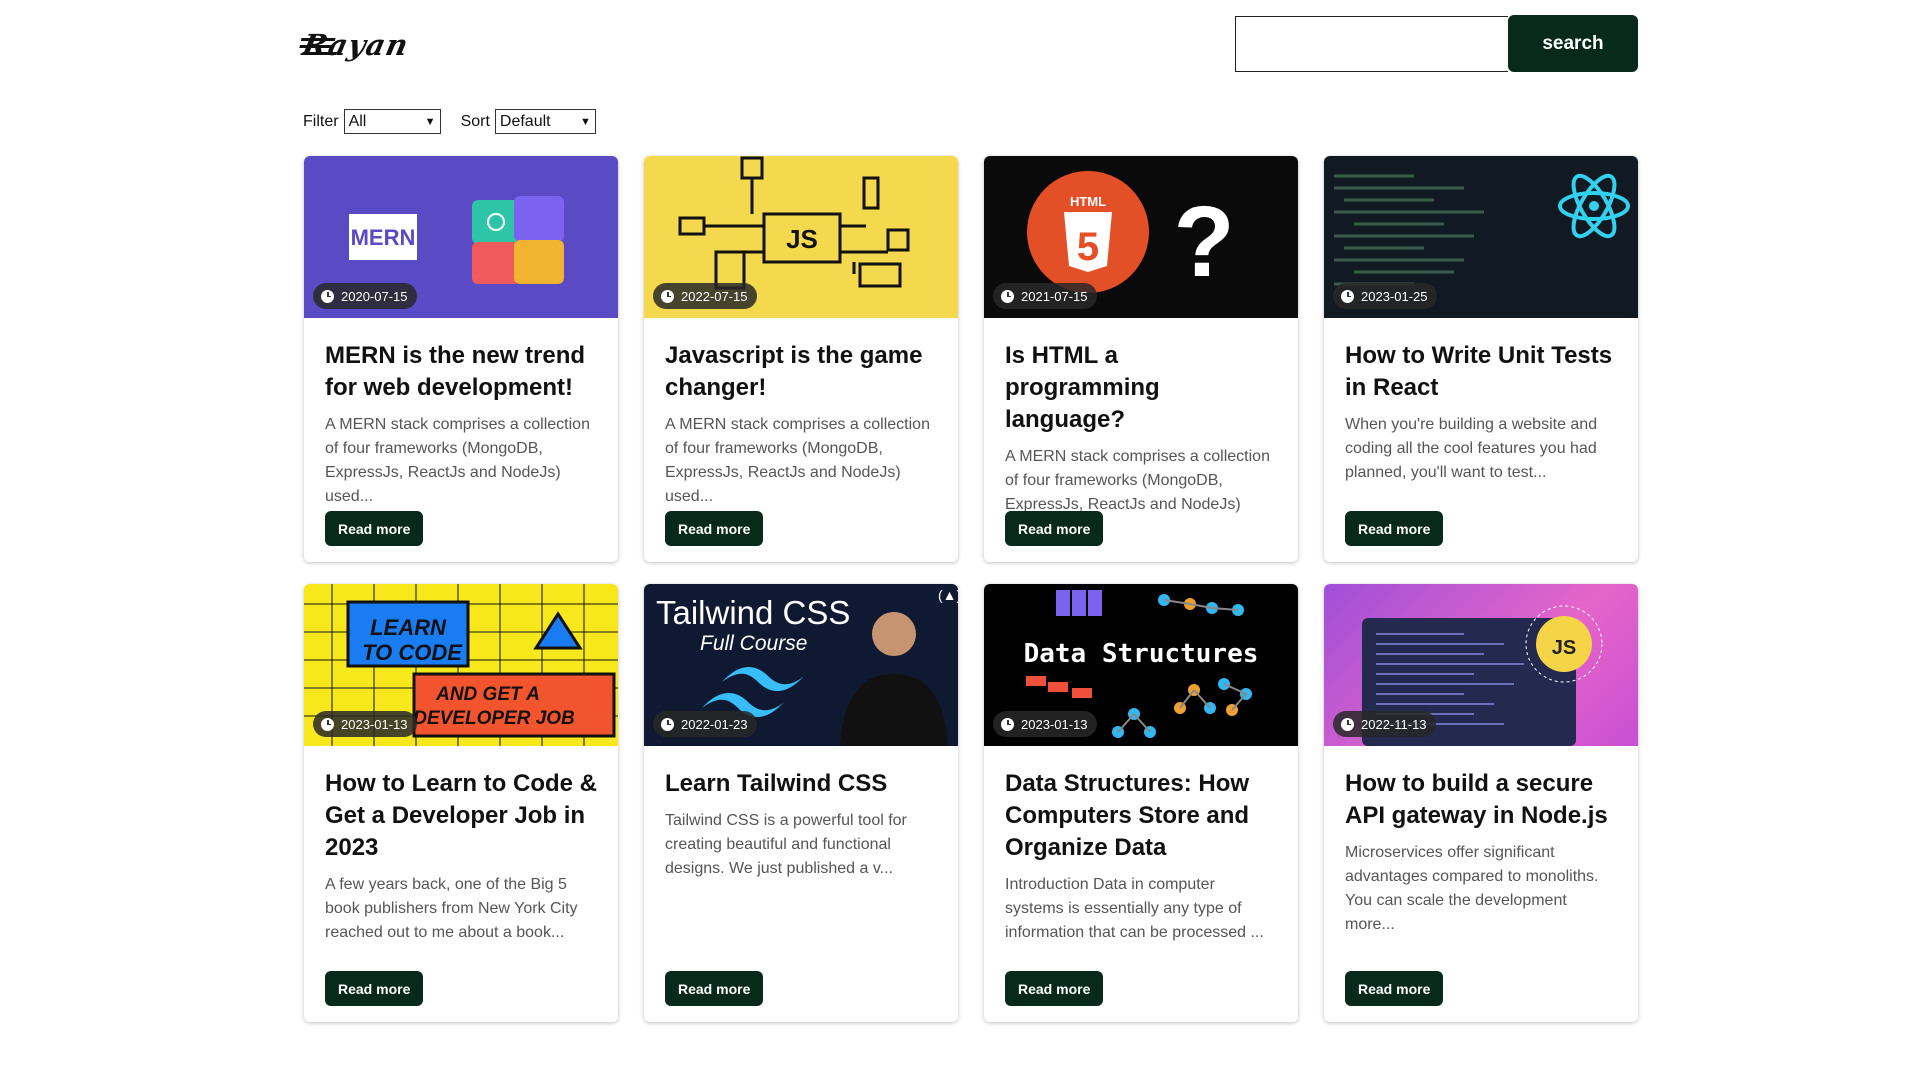 The height and width of the screenshot is (1080, 1920). I want to click on date-badge: 2022-01-23, so click(705, 724).